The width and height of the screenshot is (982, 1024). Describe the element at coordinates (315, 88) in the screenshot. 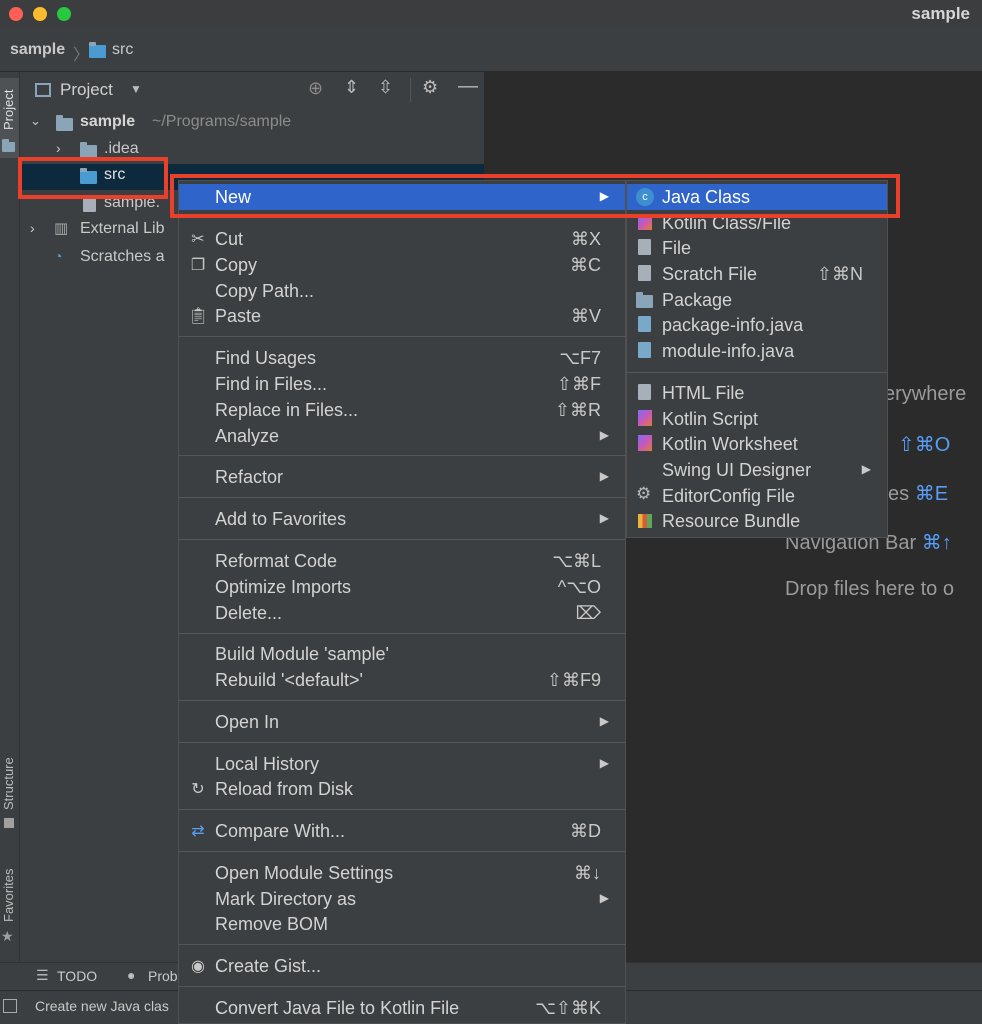

I see `locate-icon: ⊕` at that location.